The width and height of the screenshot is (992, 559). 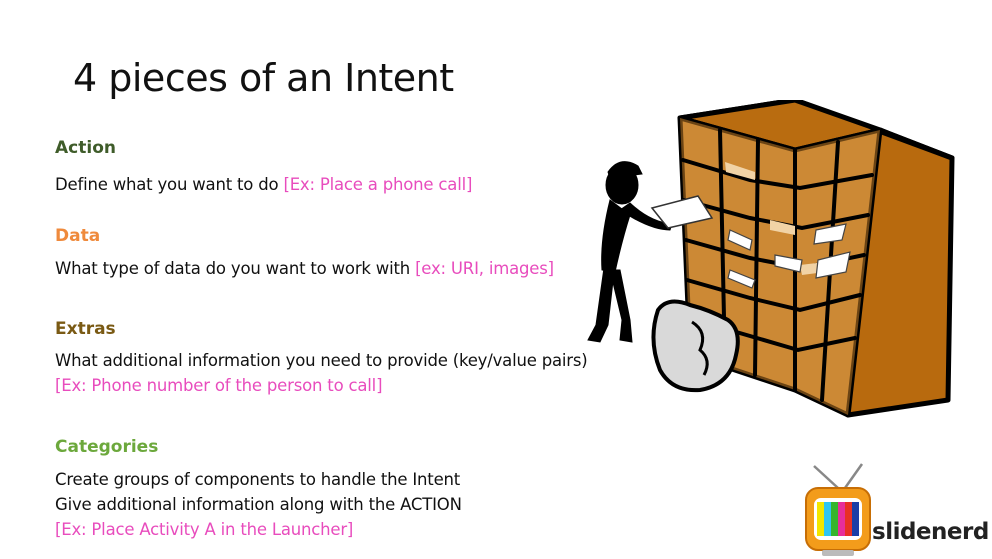 What do you see at coordinates (107, 447) in the screenshot?
I see `categories-heading: Categories` at bounding box center [107, 447].